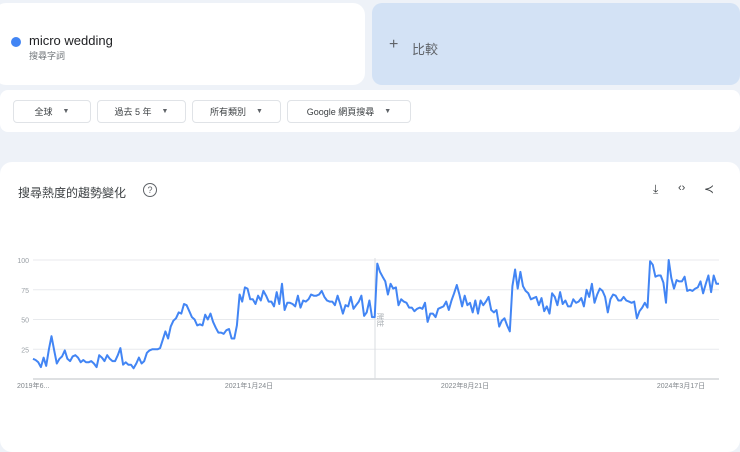 The height and width of the screenshot is (452, 740). I want to click on y-tick-label: 75, so click(25, 291).